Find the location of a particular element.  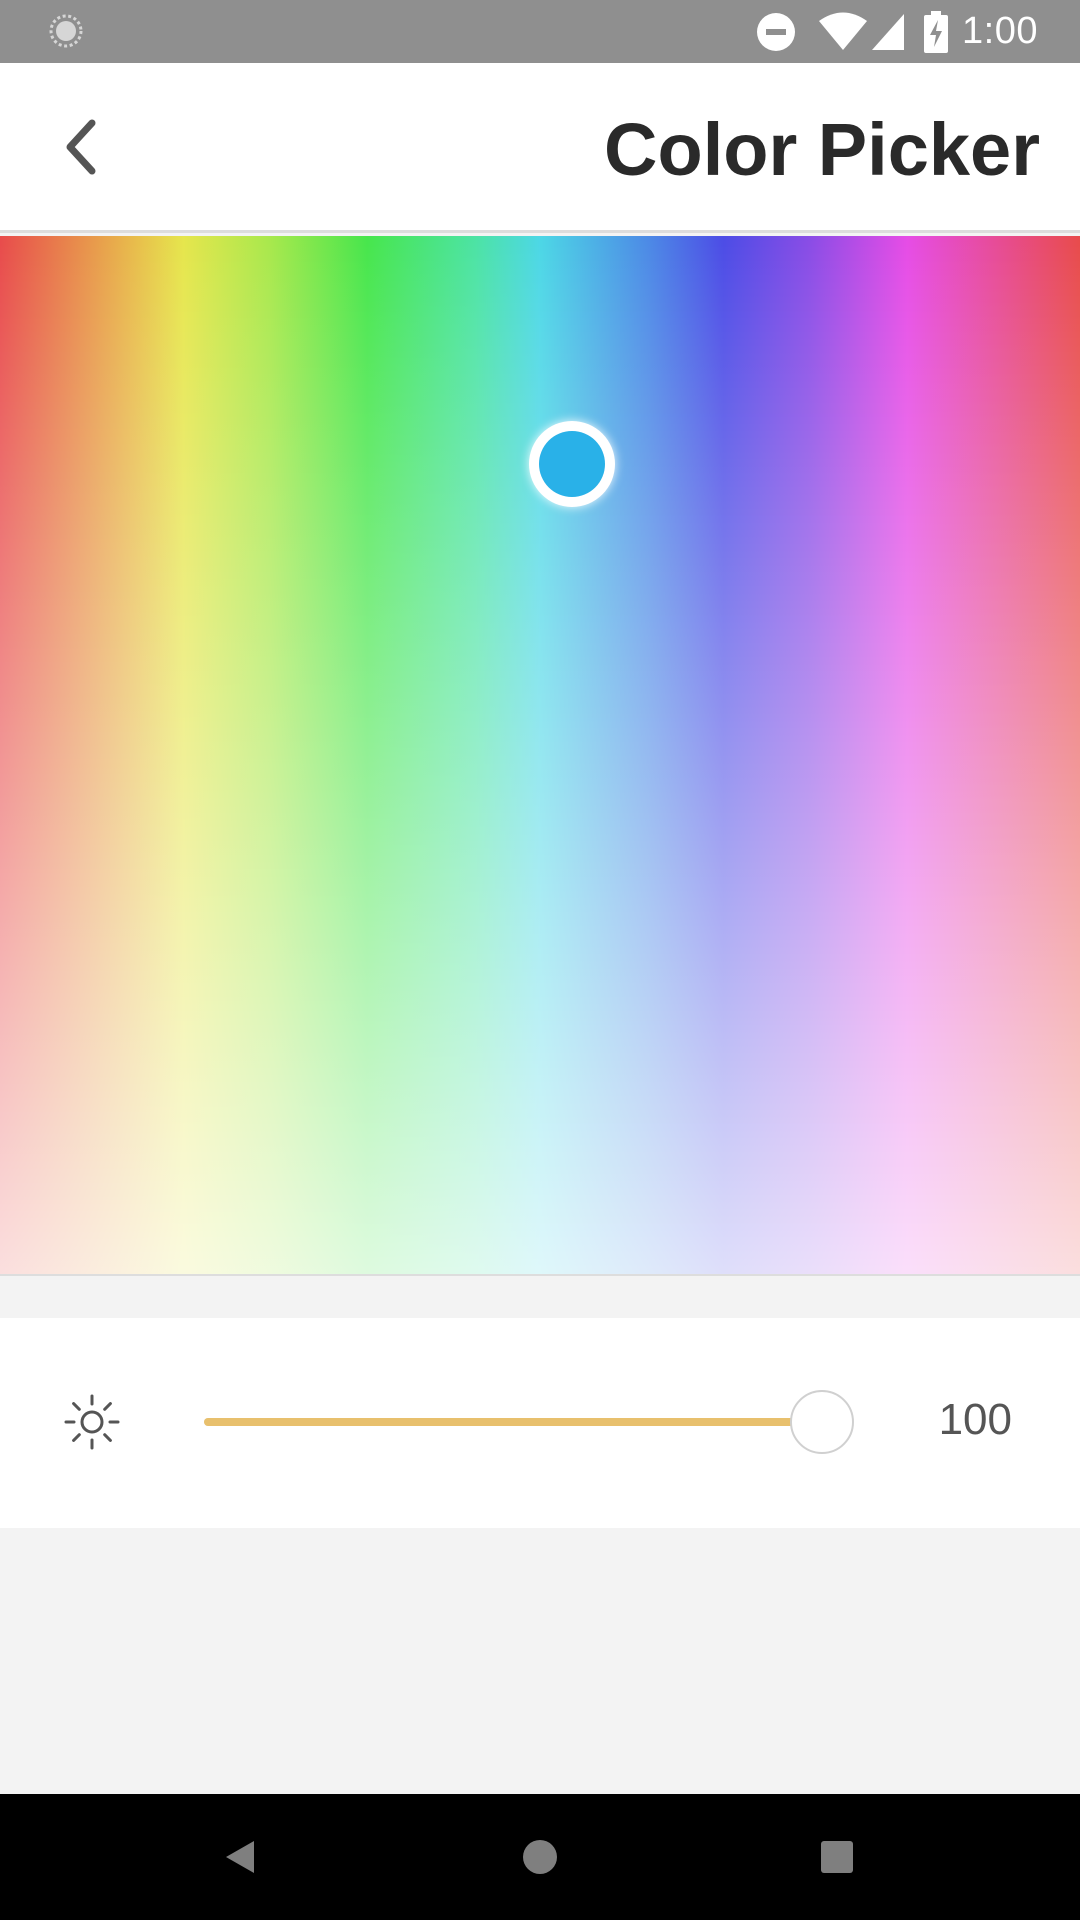

home-circle-icon is located at coordinates (540, 1857).